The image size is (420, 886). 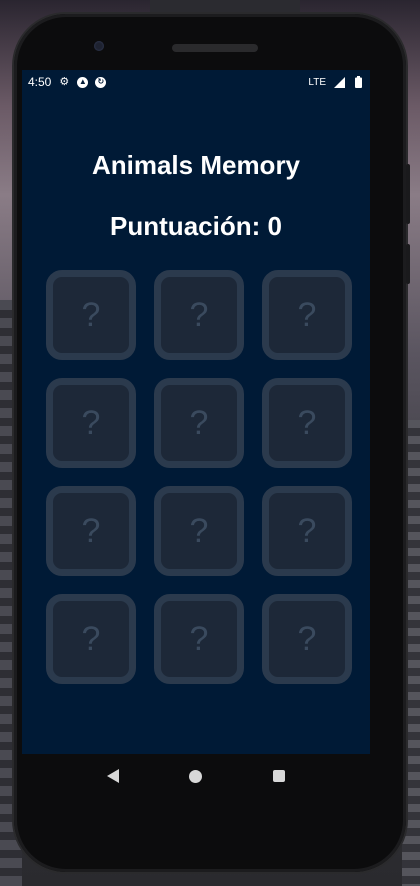 I want to click on status-bar: 4:50 ⚙ ▲ ↻ LTE, so click(x=196, y=82).